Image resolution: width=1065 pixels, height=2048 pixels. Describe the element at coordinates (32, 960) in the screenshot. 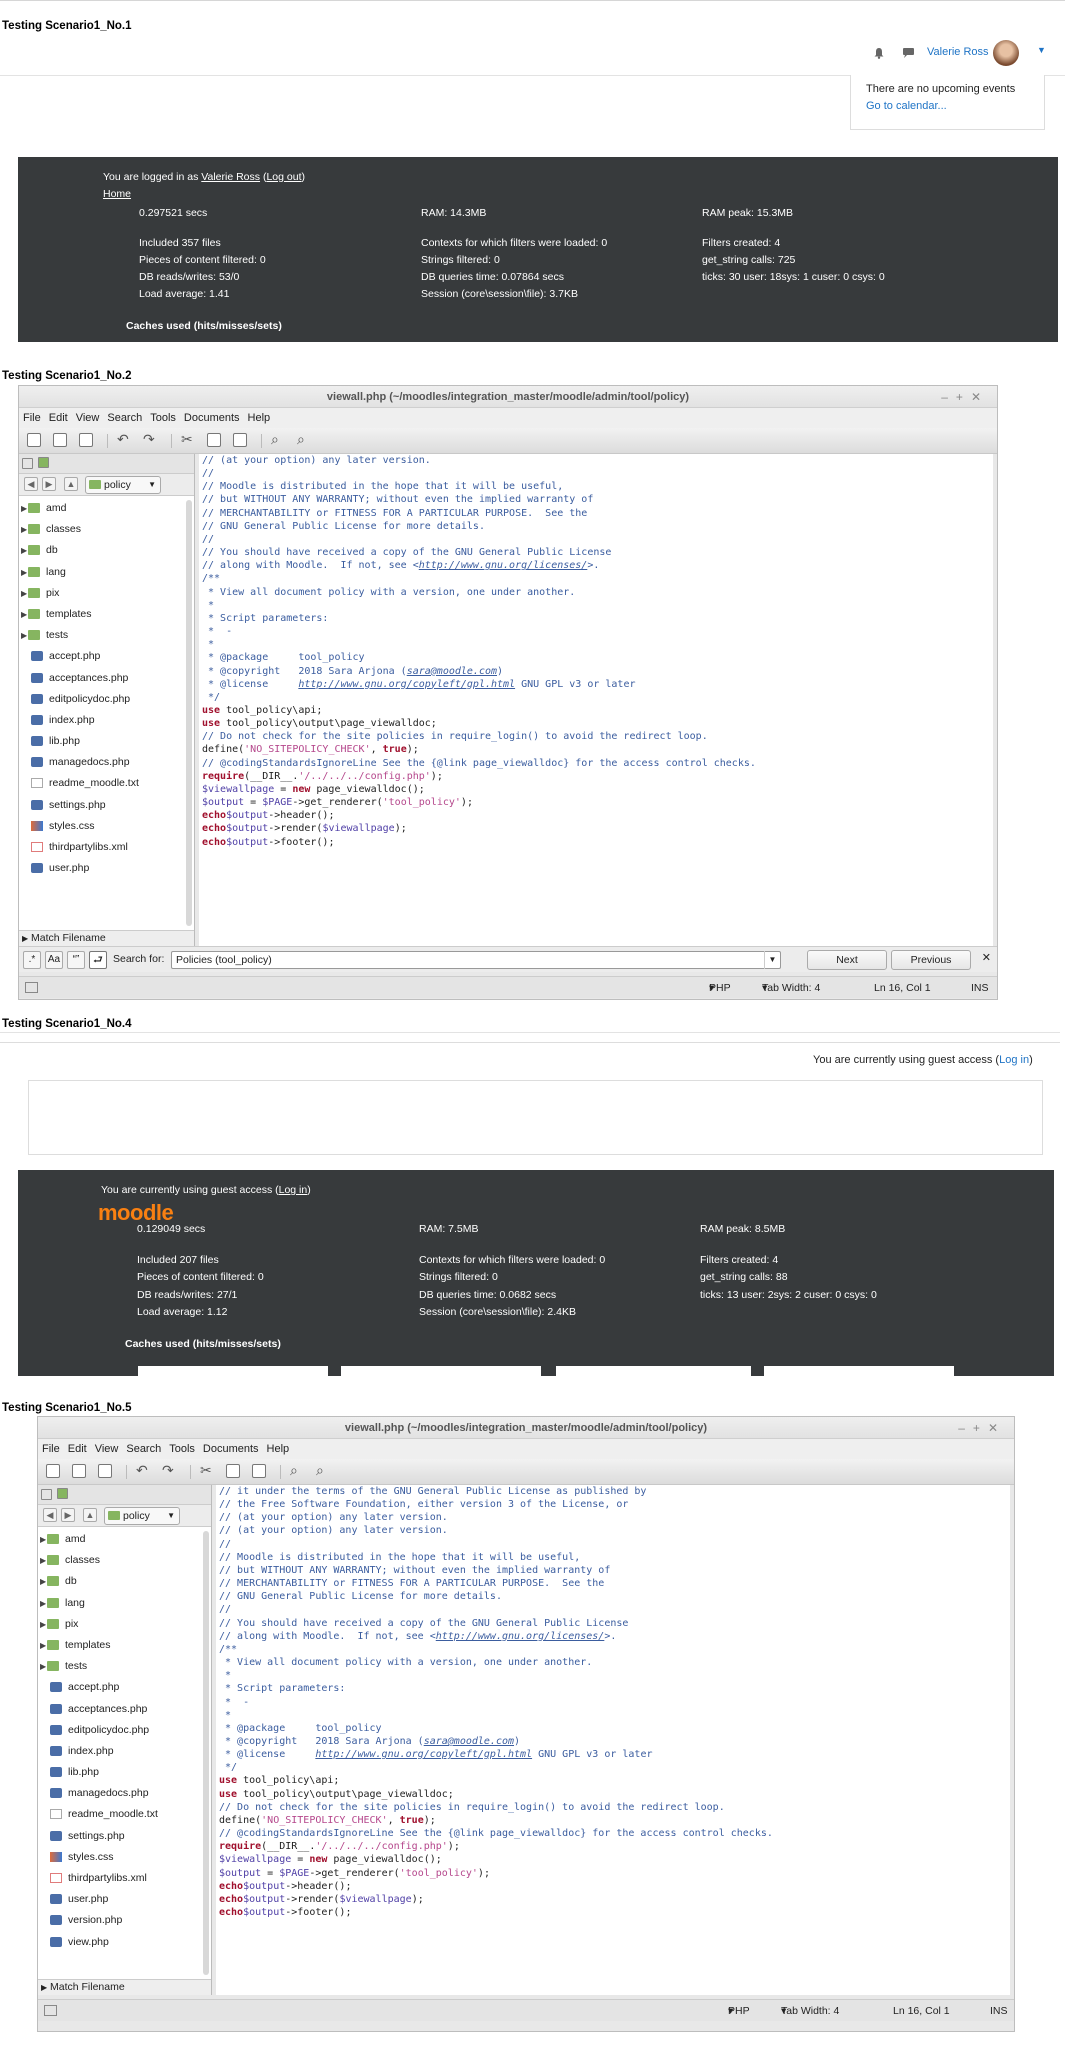

I see `regex-toggle: .*` at that location.